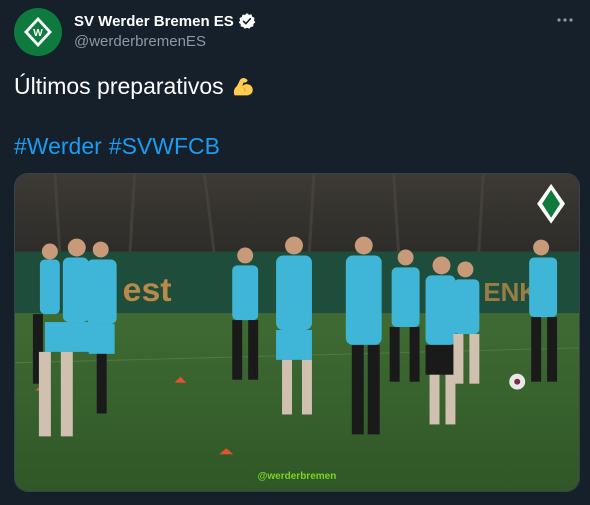  I want to click on photo-watermark: @werderbremen, so click(297, 476).